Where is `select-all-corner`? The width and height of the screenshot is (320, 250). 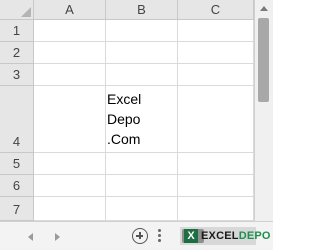
select-all-corner is located at coordinates (17, 10).